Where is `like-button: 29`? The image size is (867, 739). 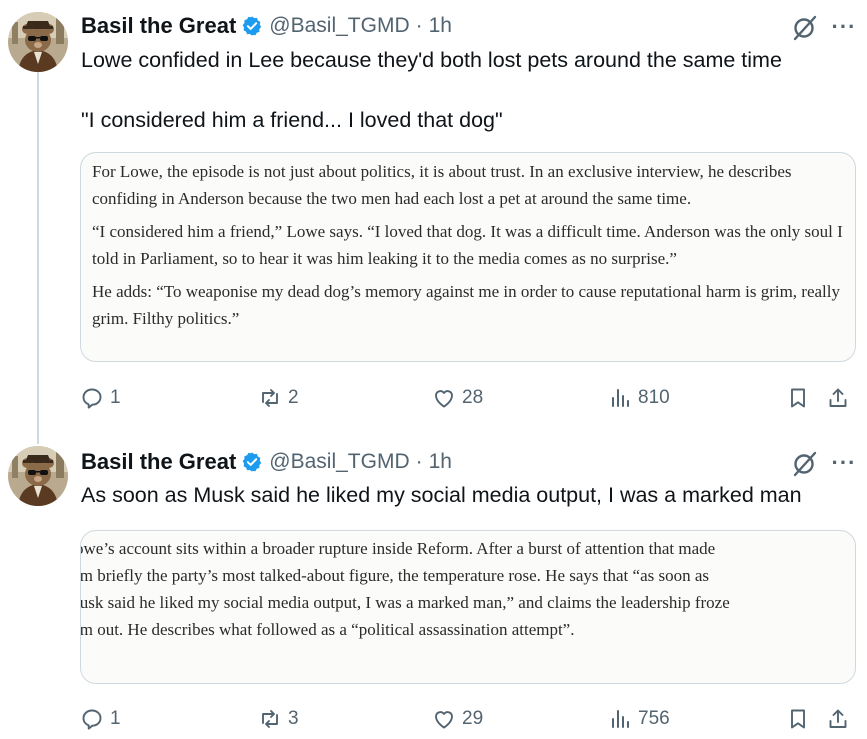 like-button: 29 is located at coordinates (457, 719).